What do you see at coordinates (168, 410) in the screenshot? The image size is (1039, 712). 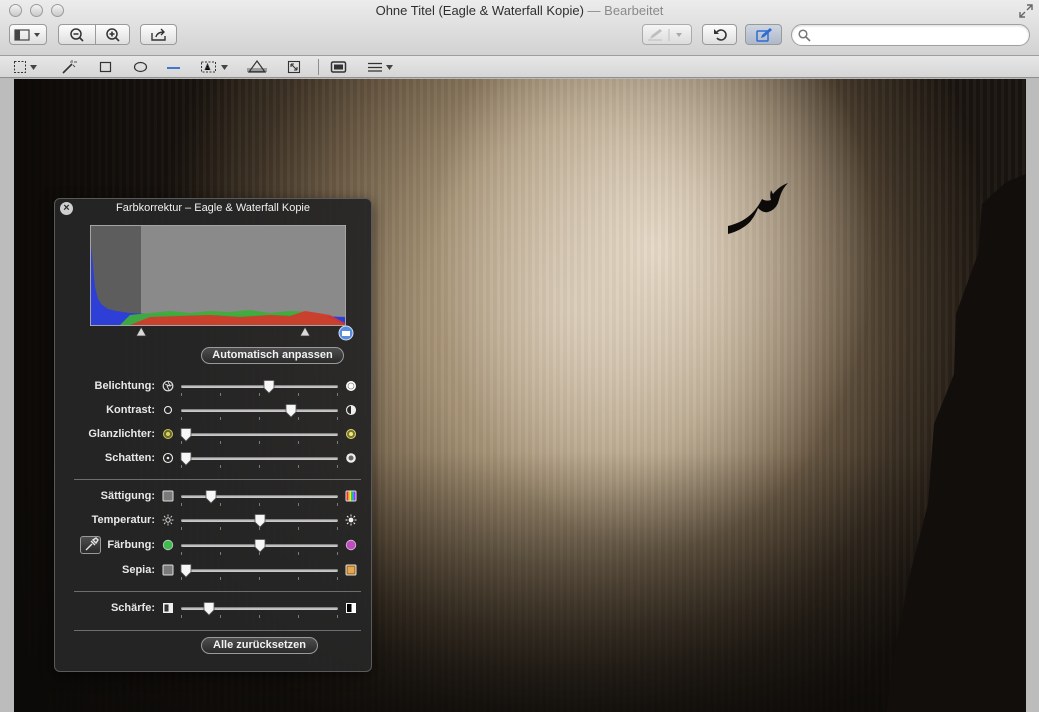 I see `circle-outline-icon` at bounding box center [168, 410].